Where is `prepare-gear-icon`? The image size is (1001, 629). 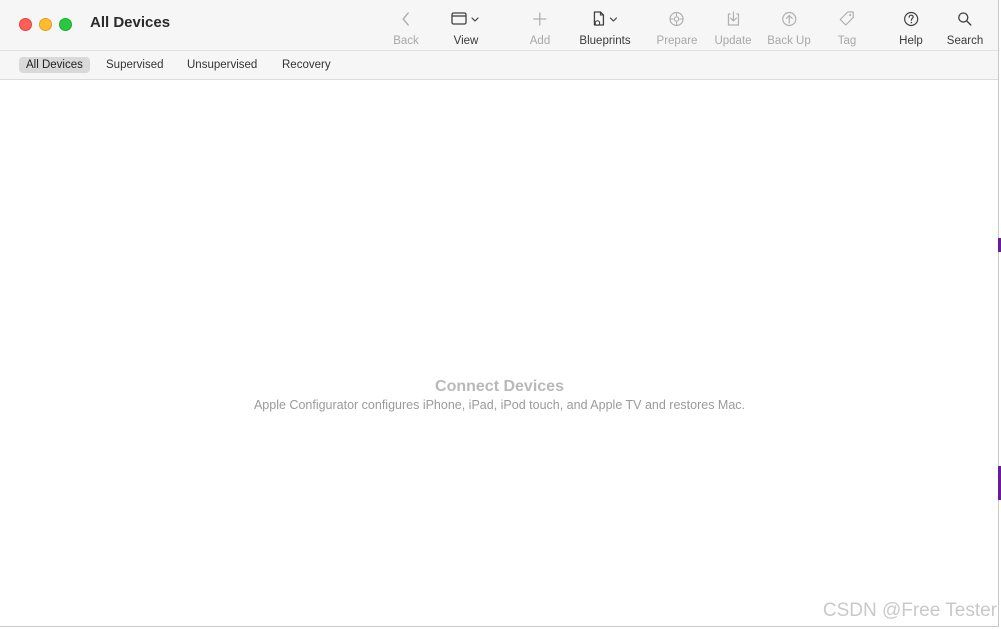
prepare-gear-icon is located at coordinates (677, 19).